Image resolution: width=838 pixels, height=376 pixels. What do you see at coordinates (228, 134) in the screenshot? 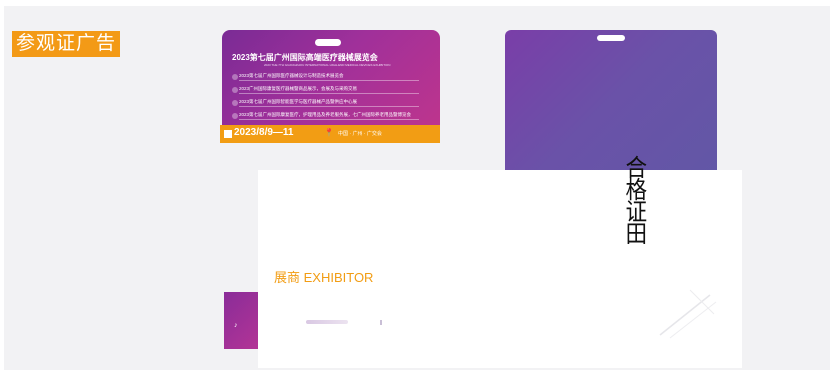
I see `square-icon` at bounding box center [228, 134].